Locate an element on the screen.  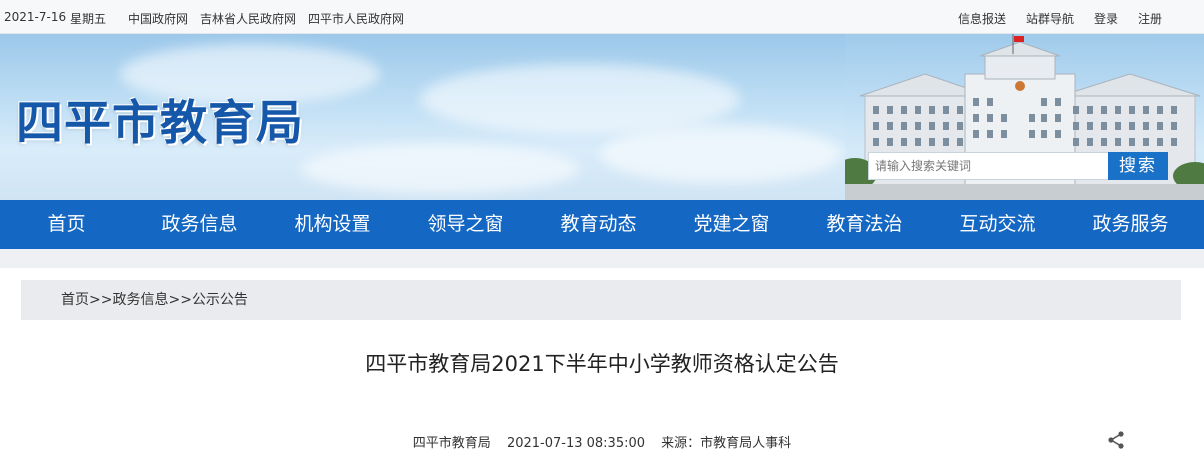
article-publisher: 四平市教育局 is located at coordinates (451, 443).